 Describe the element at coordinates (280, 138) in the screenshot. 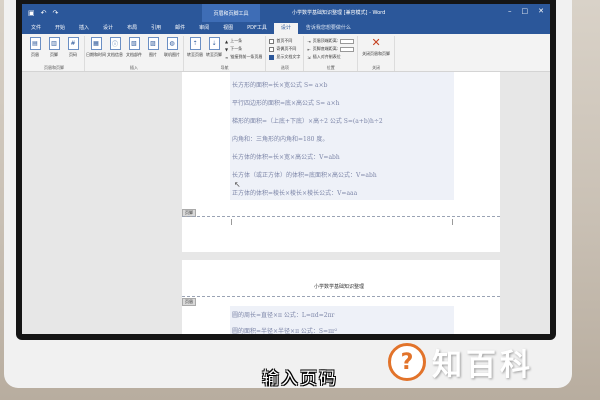

I see `document-line: 内角和：三角形的内角和=180 度。` at that location.